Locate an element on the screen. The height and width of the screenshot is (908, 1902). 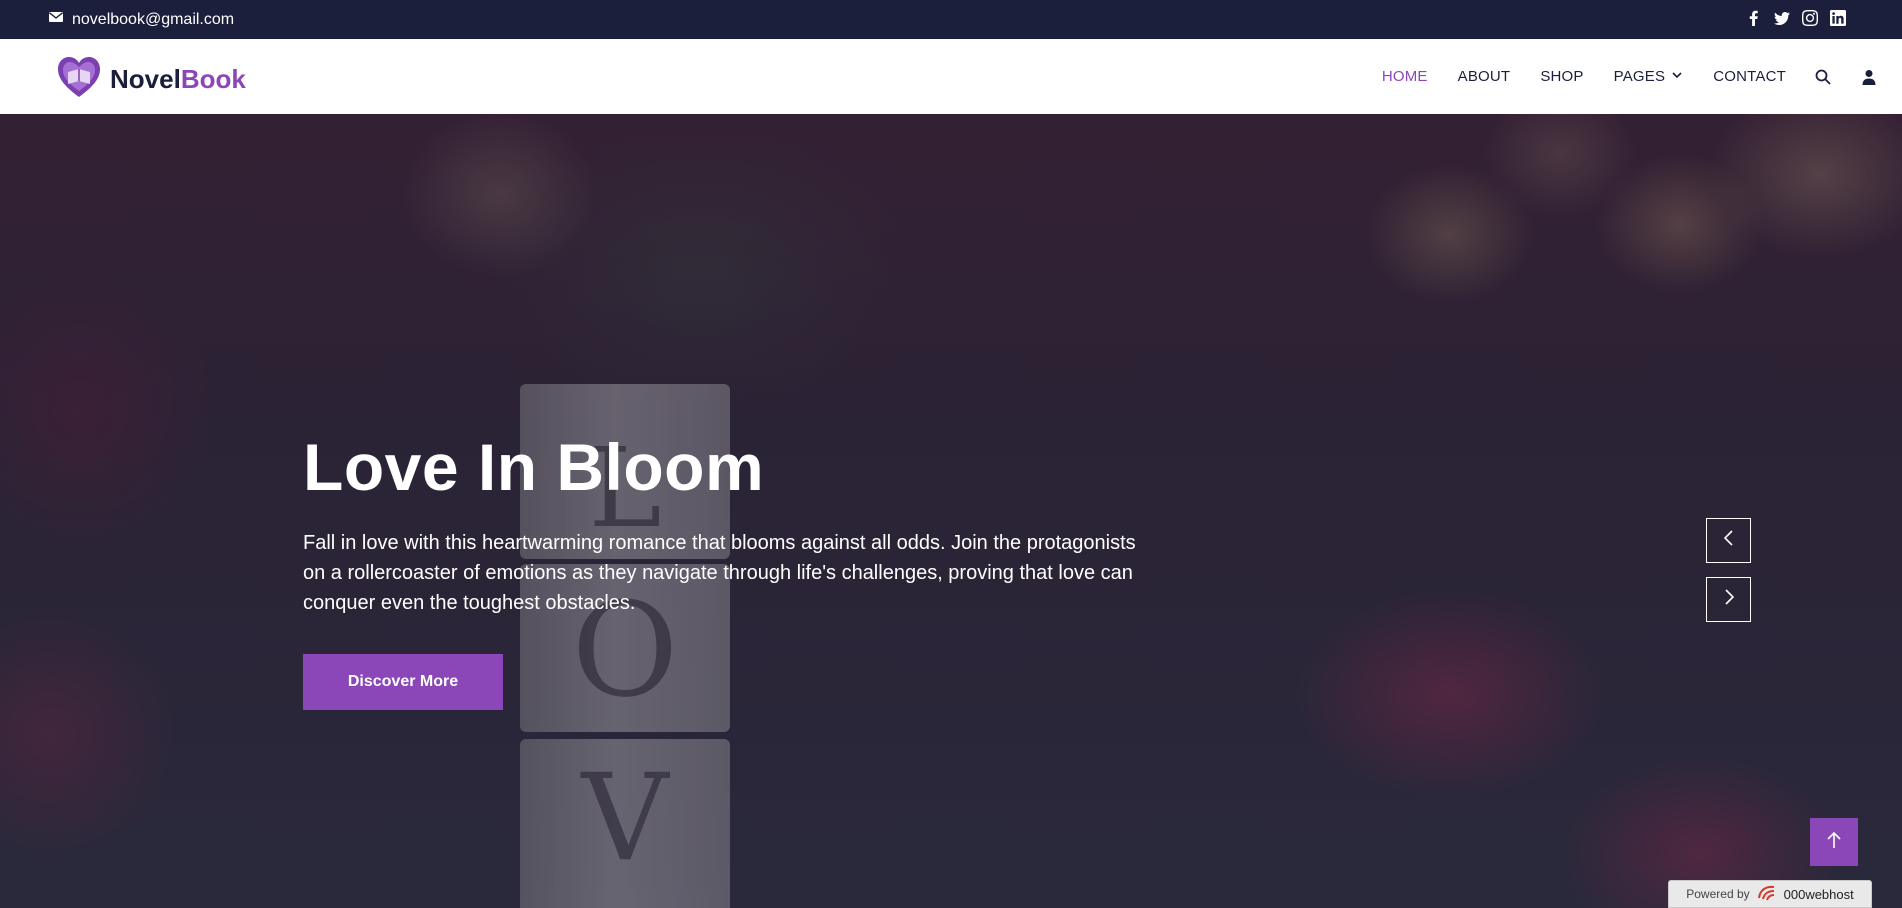
nav-item-home: HOME is located at coordinates (1405, 76).